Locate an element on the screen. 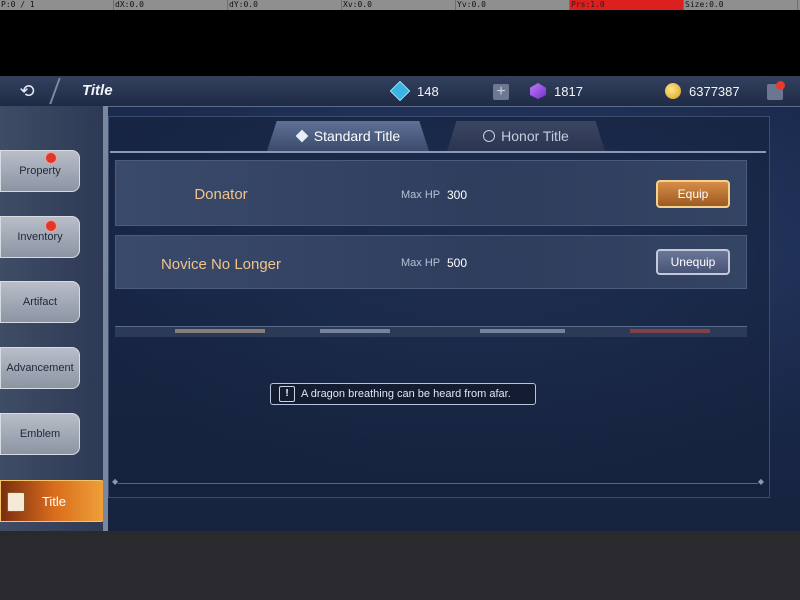  tab-honor-title: Honor Title is located at coordinates (526, 136).